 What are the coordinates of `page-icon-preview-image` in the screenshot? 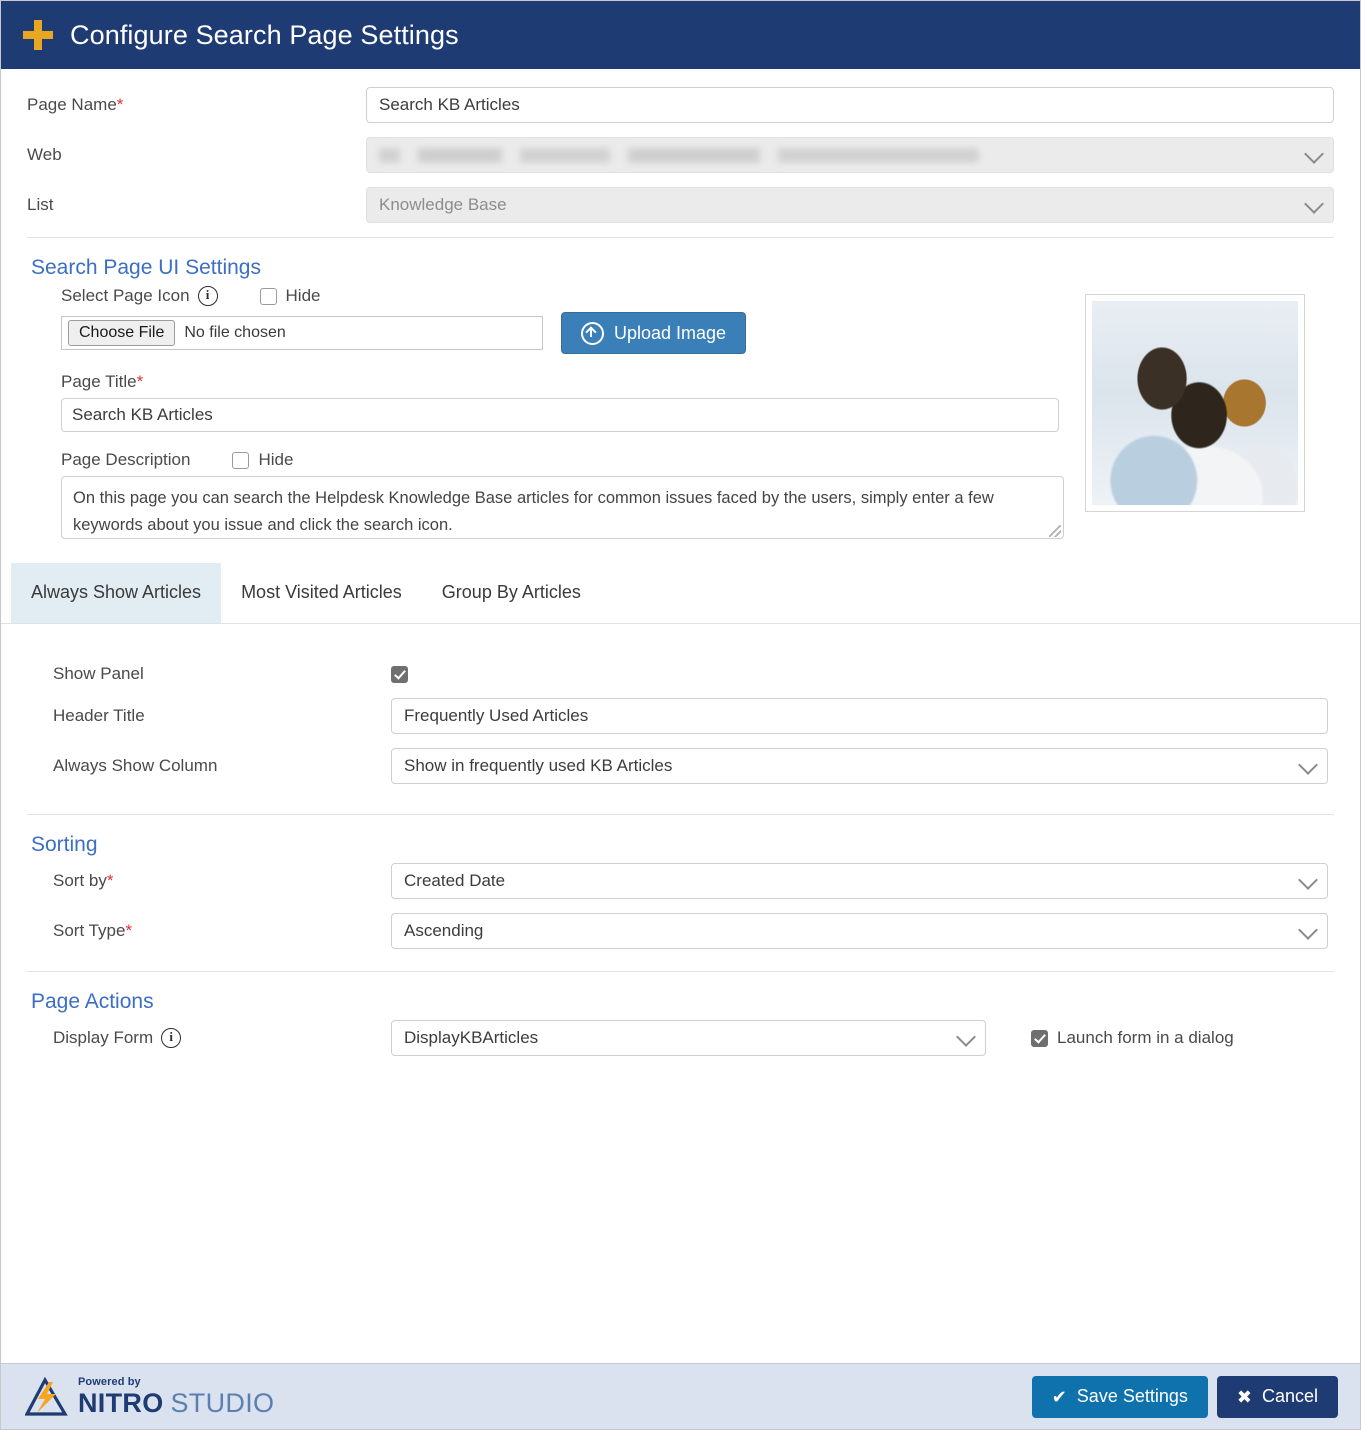 It's located at (1195, 403).